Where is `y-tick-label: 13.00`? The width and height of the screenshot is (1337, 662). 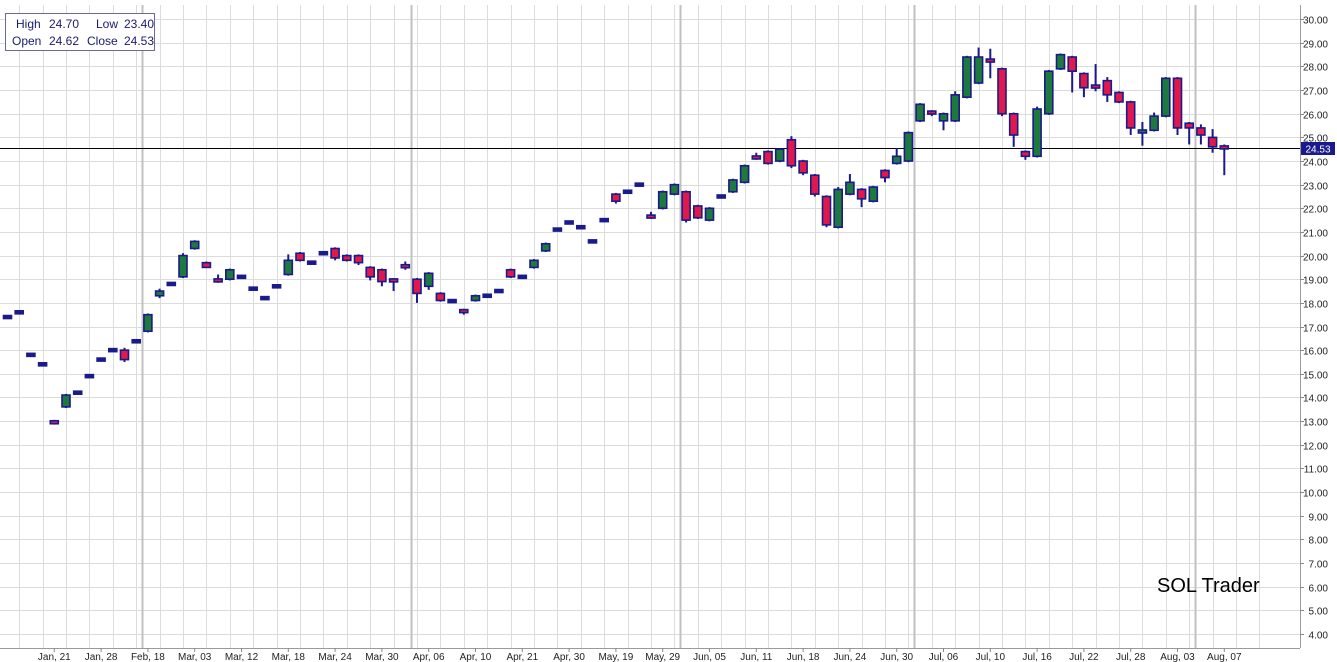
y-tick-label: 13.00 is located at coordinates (1315, 423).